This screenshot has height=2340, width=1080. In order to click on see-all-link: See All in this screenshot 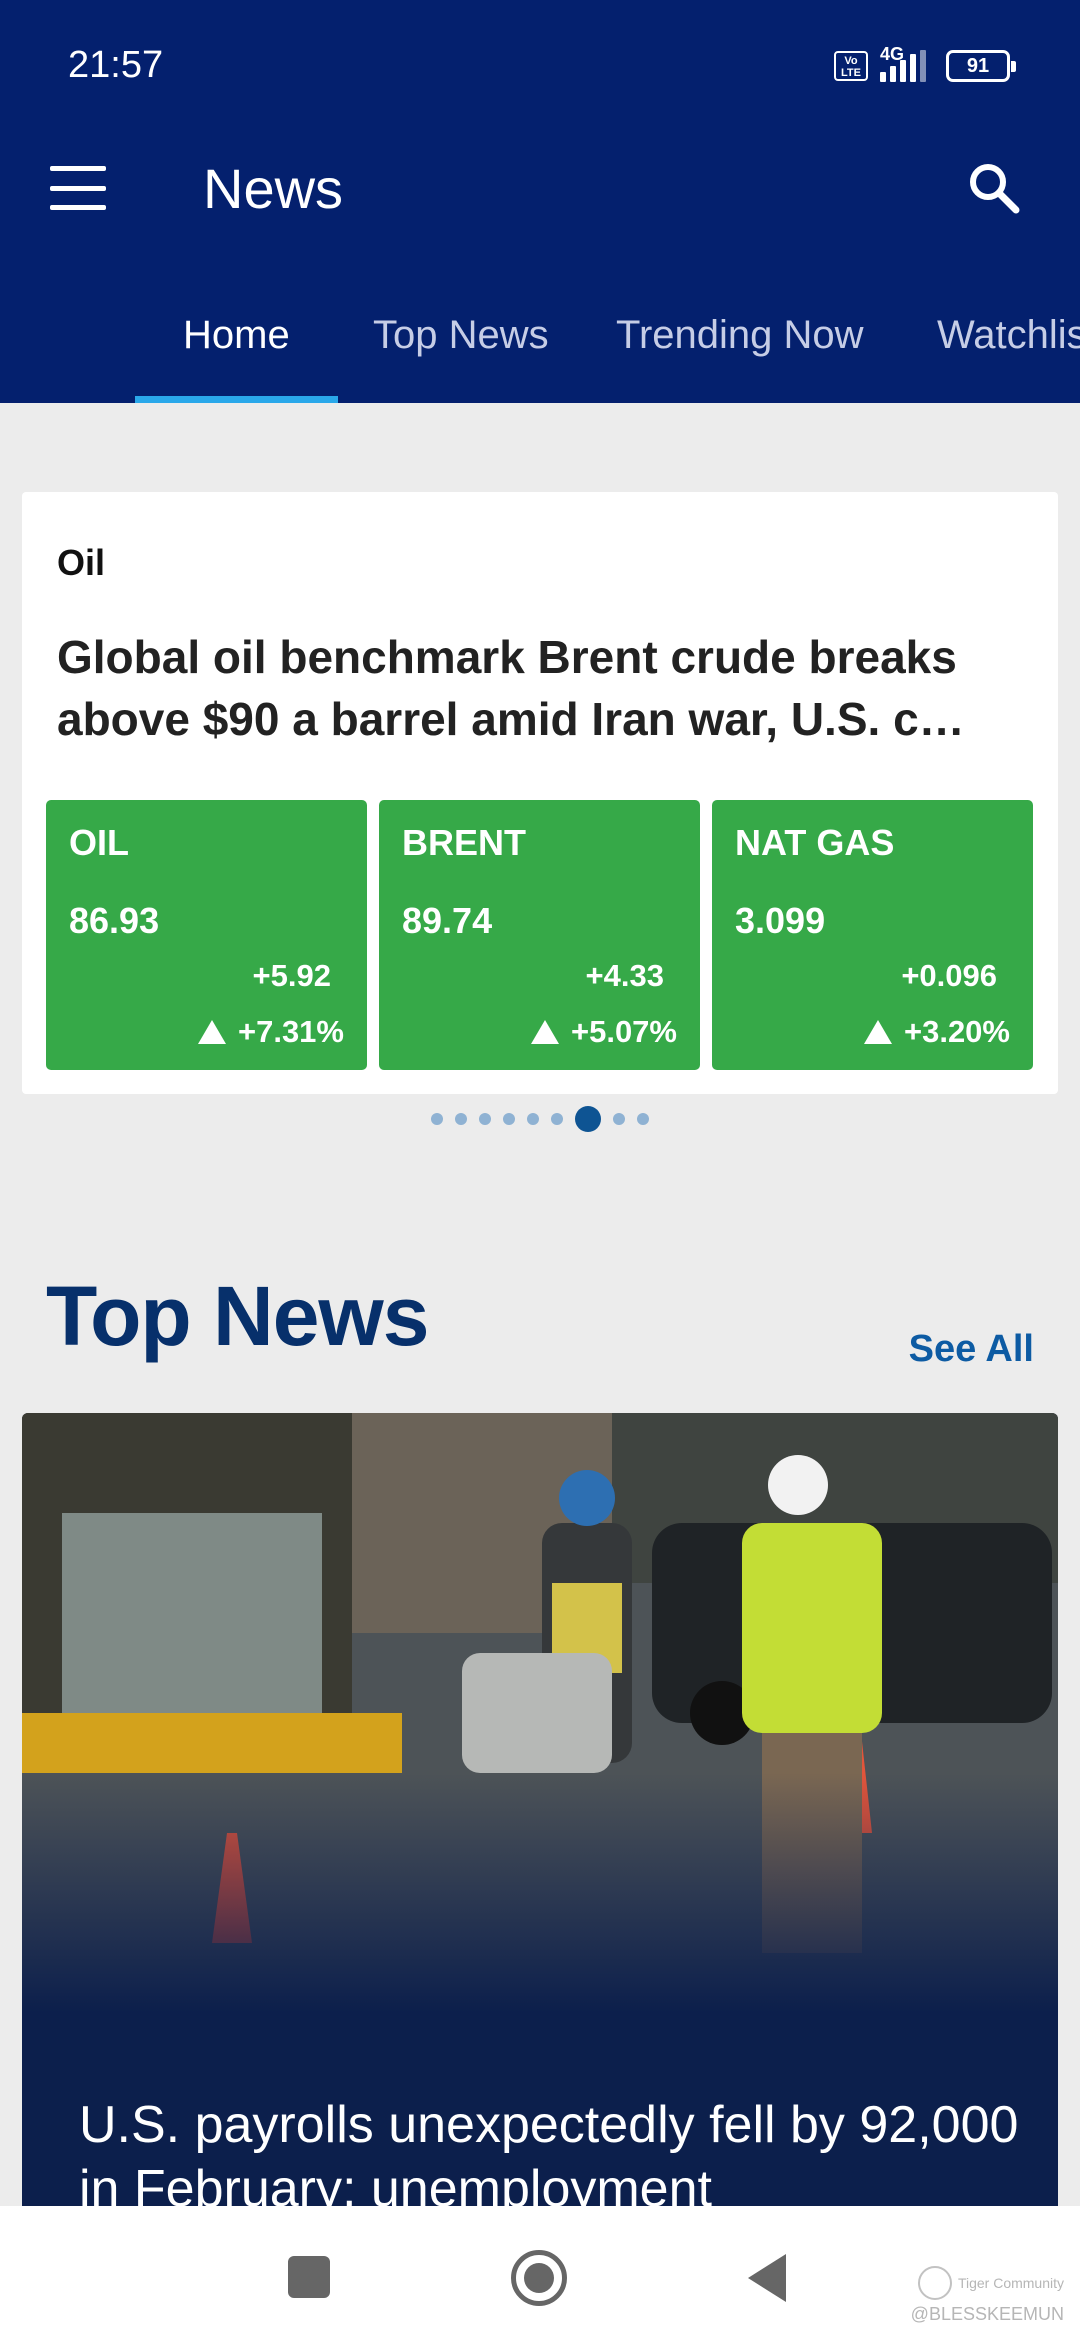, I will do `click(971, 1349)`.